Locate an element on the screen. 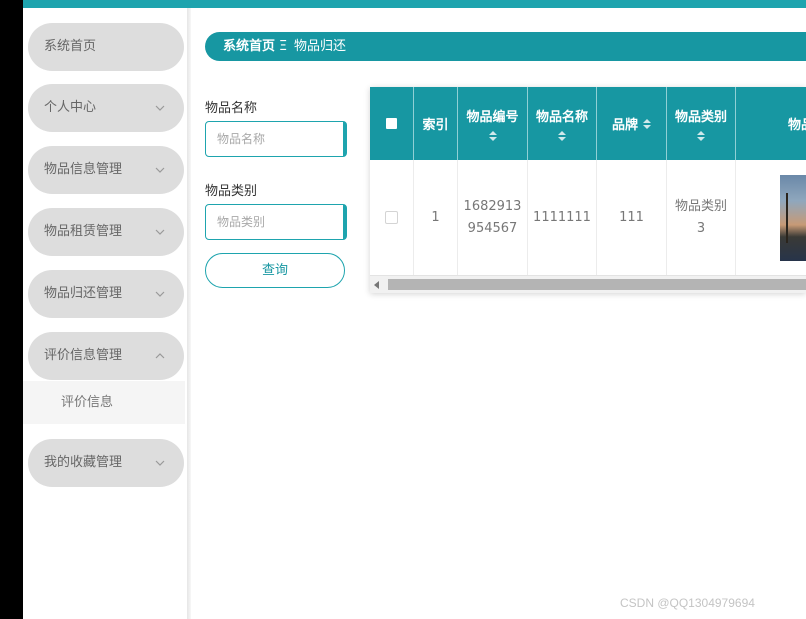  header-brand: 品牌 is located at coordinates (632, 123).